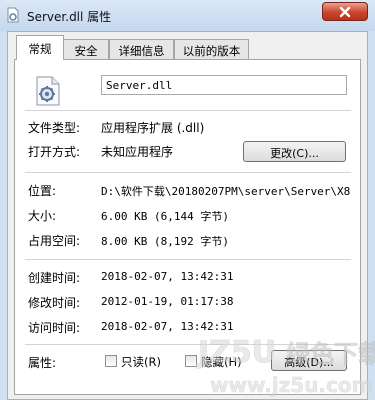 Image resolution: width=375 pixels, height=400 pixels. I want to click on open-with-label: 打开方式:, so click(54, 152).